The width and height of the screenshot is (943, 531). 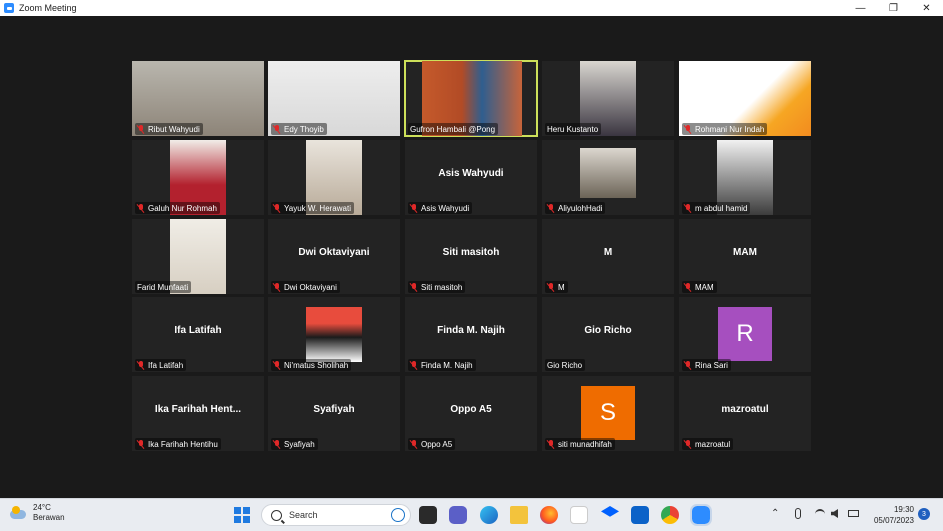 I want to click on participant-name: Syafiyah, so click(x=299, y=444).